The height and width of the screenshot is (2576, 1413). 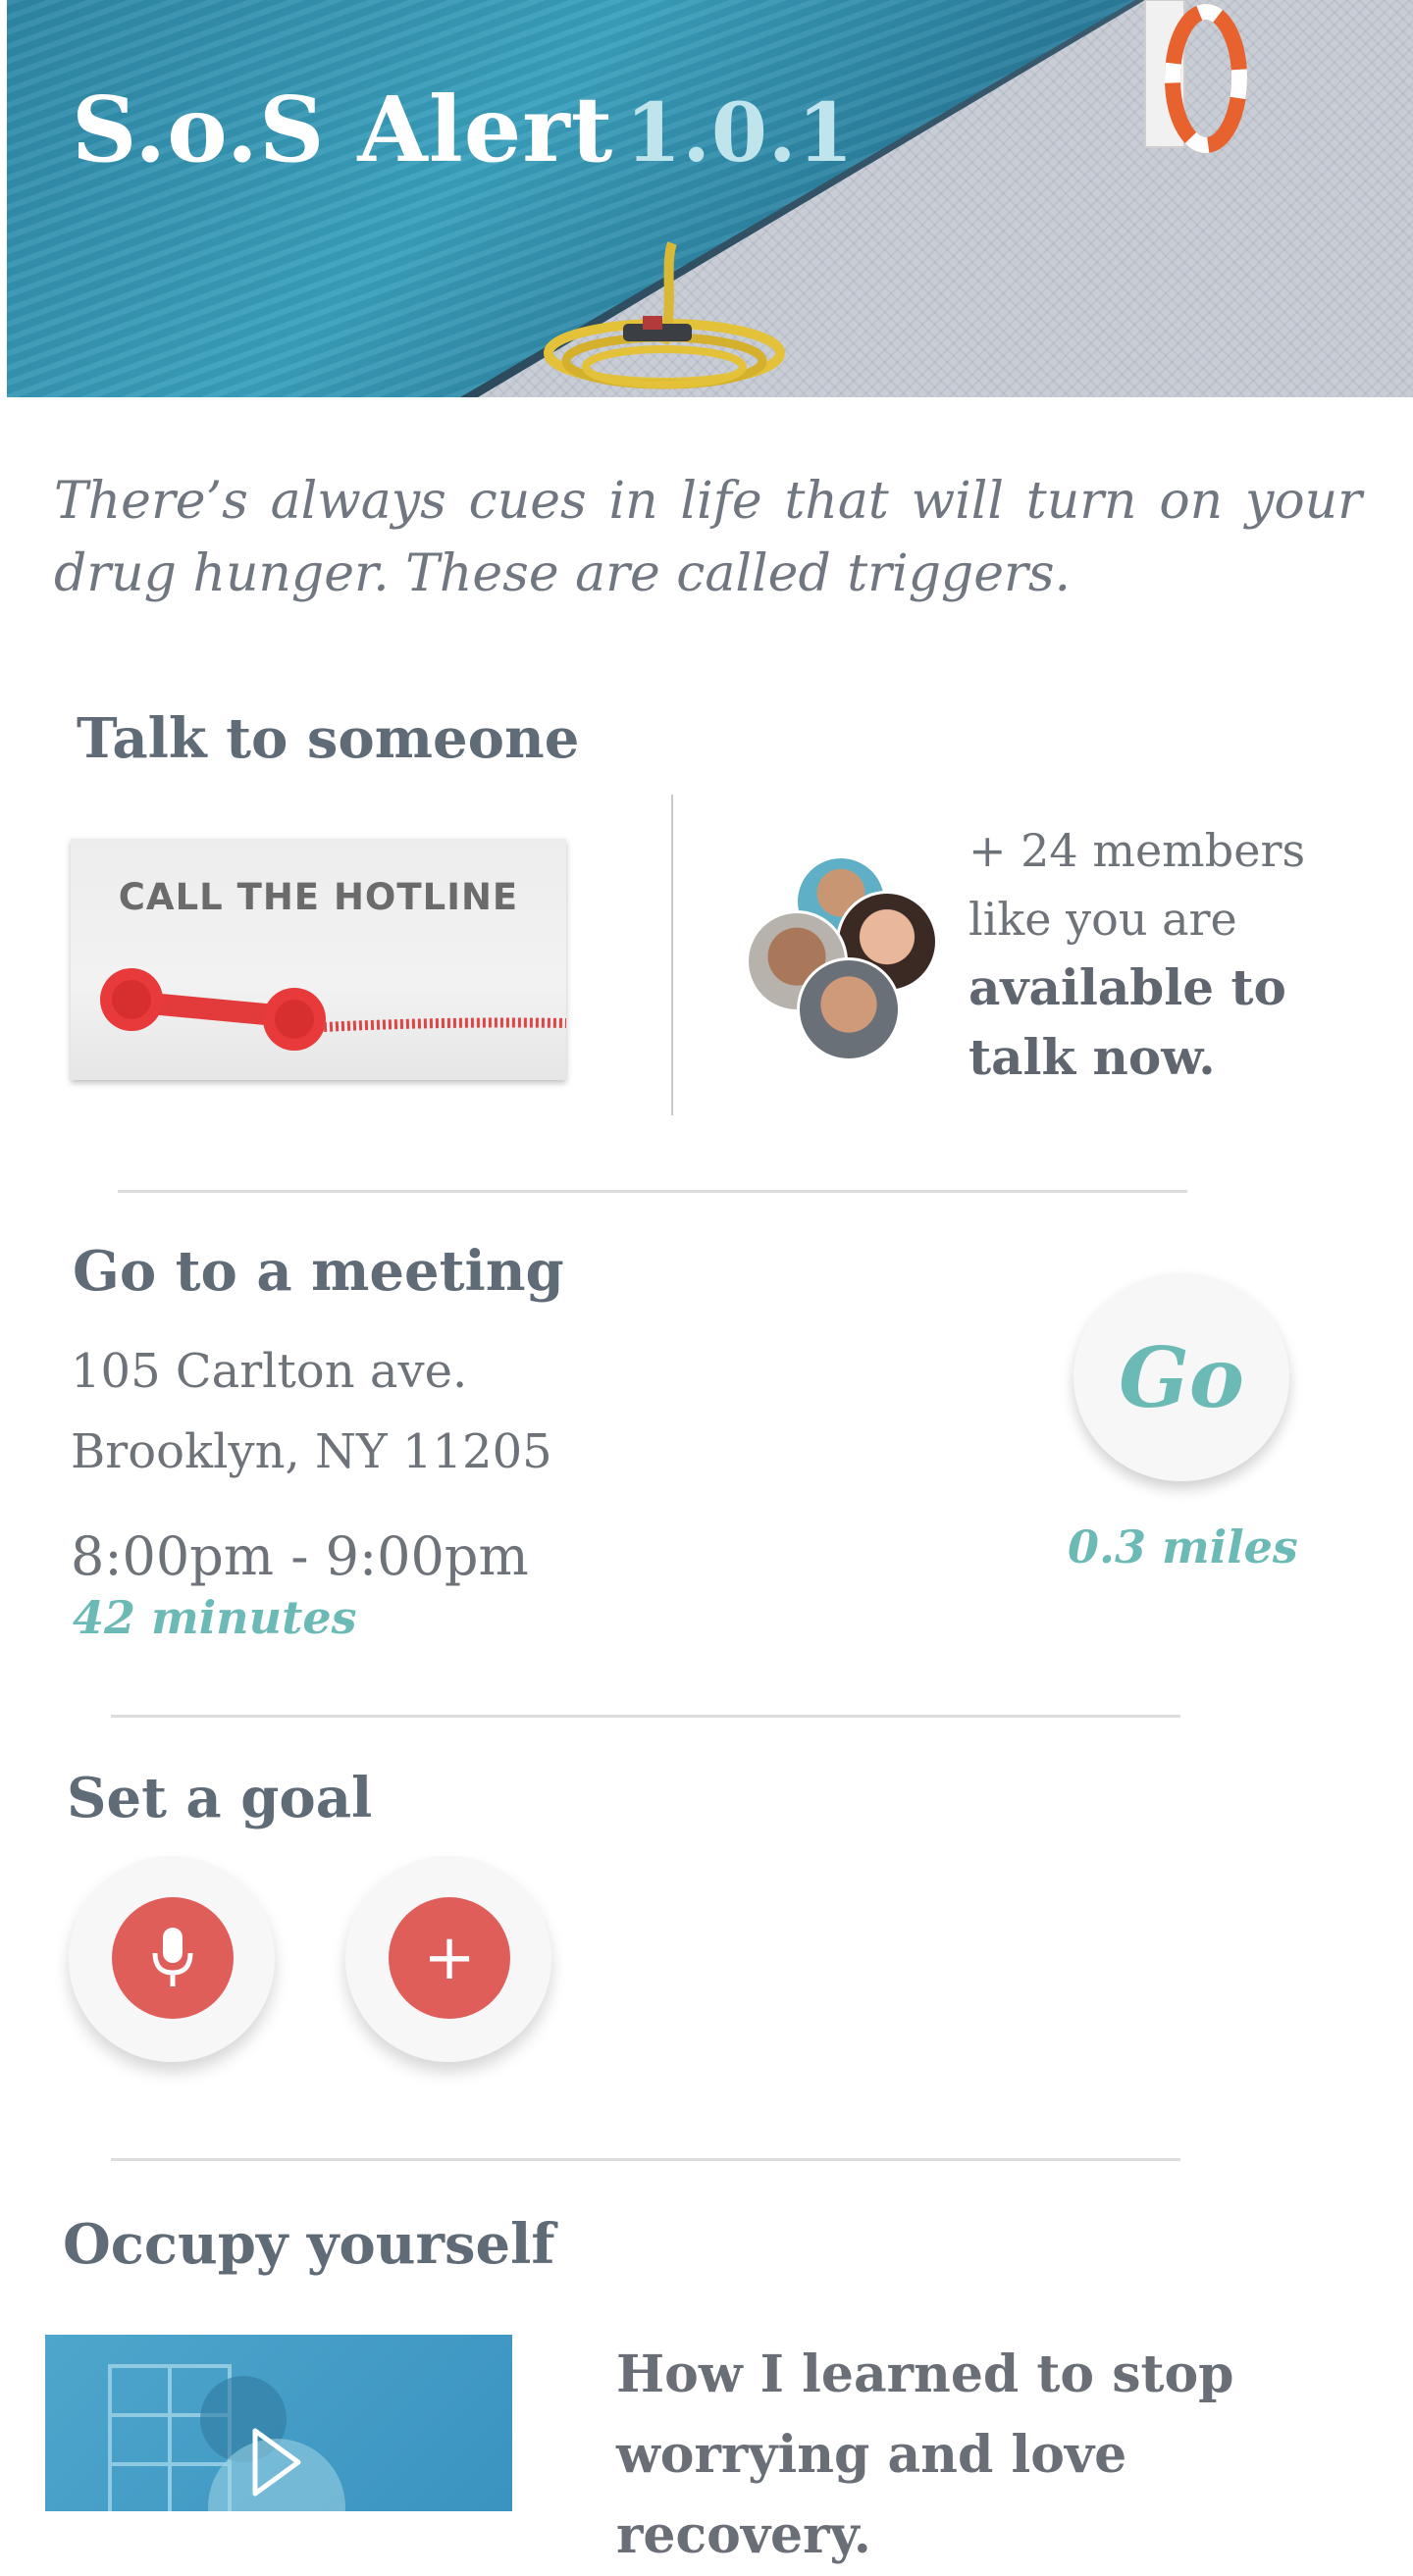 I want to click on goal-heading: Set a goal, so click(x=220, y=1798).